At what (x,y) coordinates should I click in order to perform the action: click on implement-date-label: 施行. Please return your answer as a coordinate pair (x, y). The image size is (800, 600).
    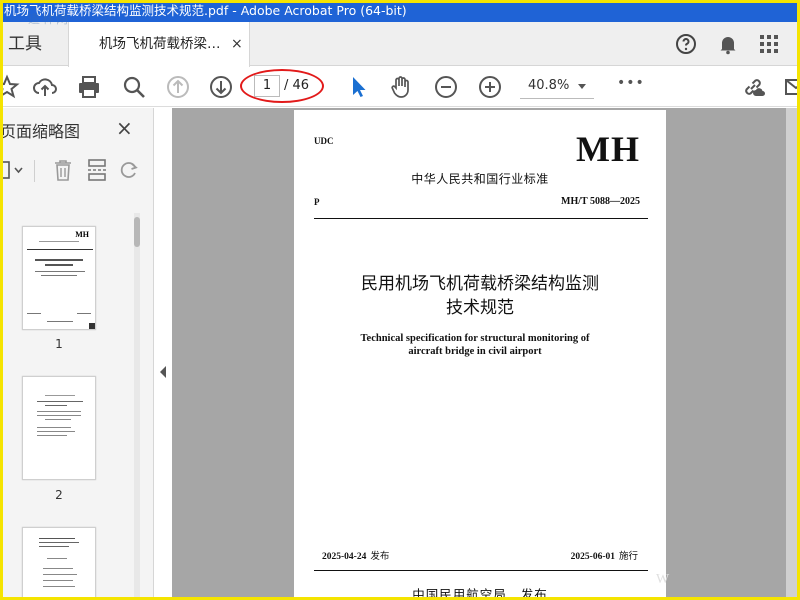
    Looking at the image, I should click on (628, 556).